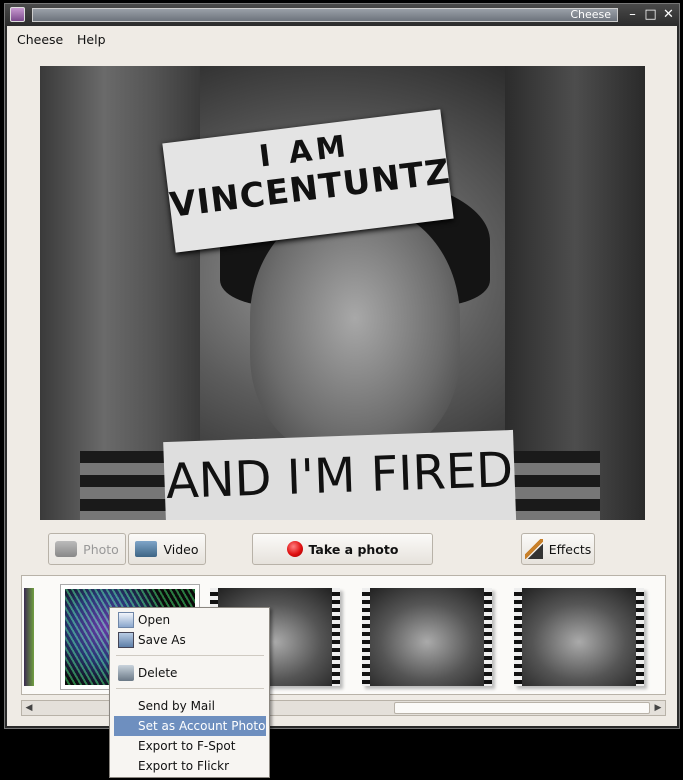  What do you see at coordinates (190, 640) in the screenshot?
I see `menu-item-save-as: Save As` at bounding box center [190, 640].